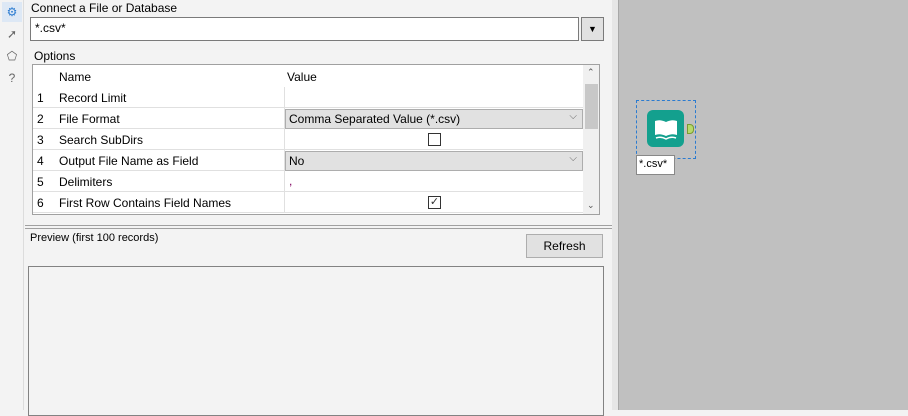 This screenshot has width=908, height=416. I want to click on row-name: Record Limit, so click(93, 98).